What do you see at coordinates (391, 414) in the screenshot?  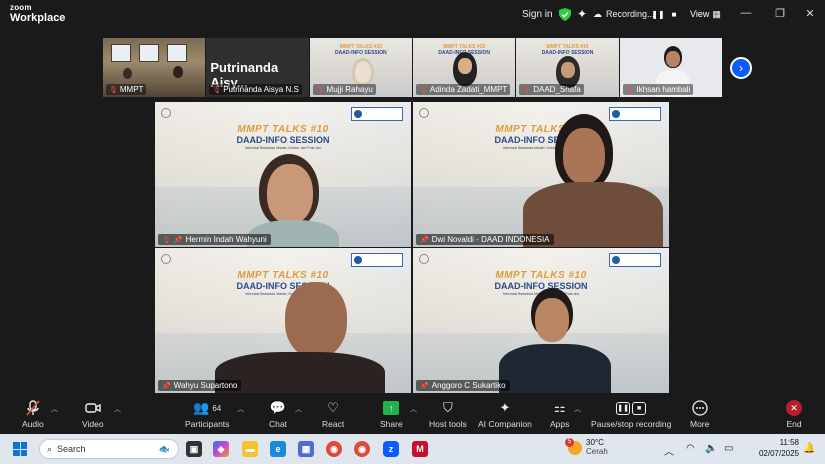 I see `share-button: ↑ Share` at bounding box center [391, 414].